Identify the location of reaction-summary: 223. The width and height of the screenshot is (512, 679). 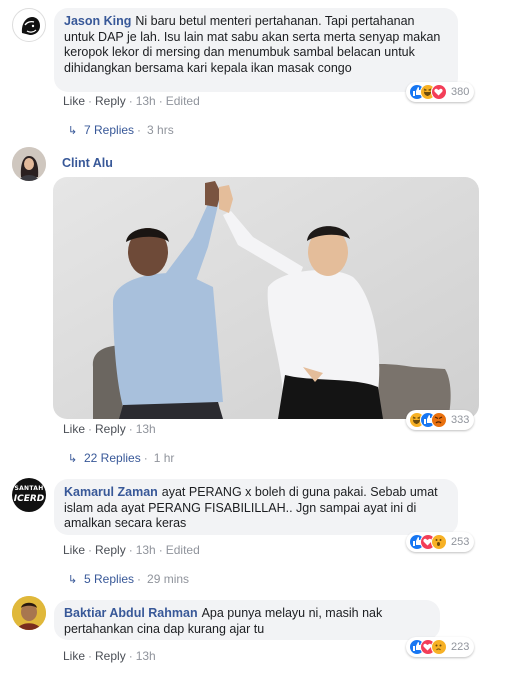
(440, 647).